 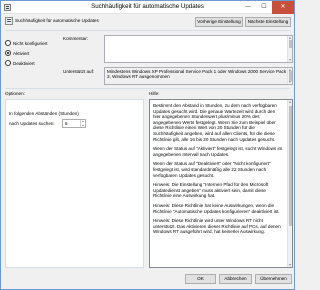 I want to click on window-controls: — ☐ ✕, so click(x=267, y=7).